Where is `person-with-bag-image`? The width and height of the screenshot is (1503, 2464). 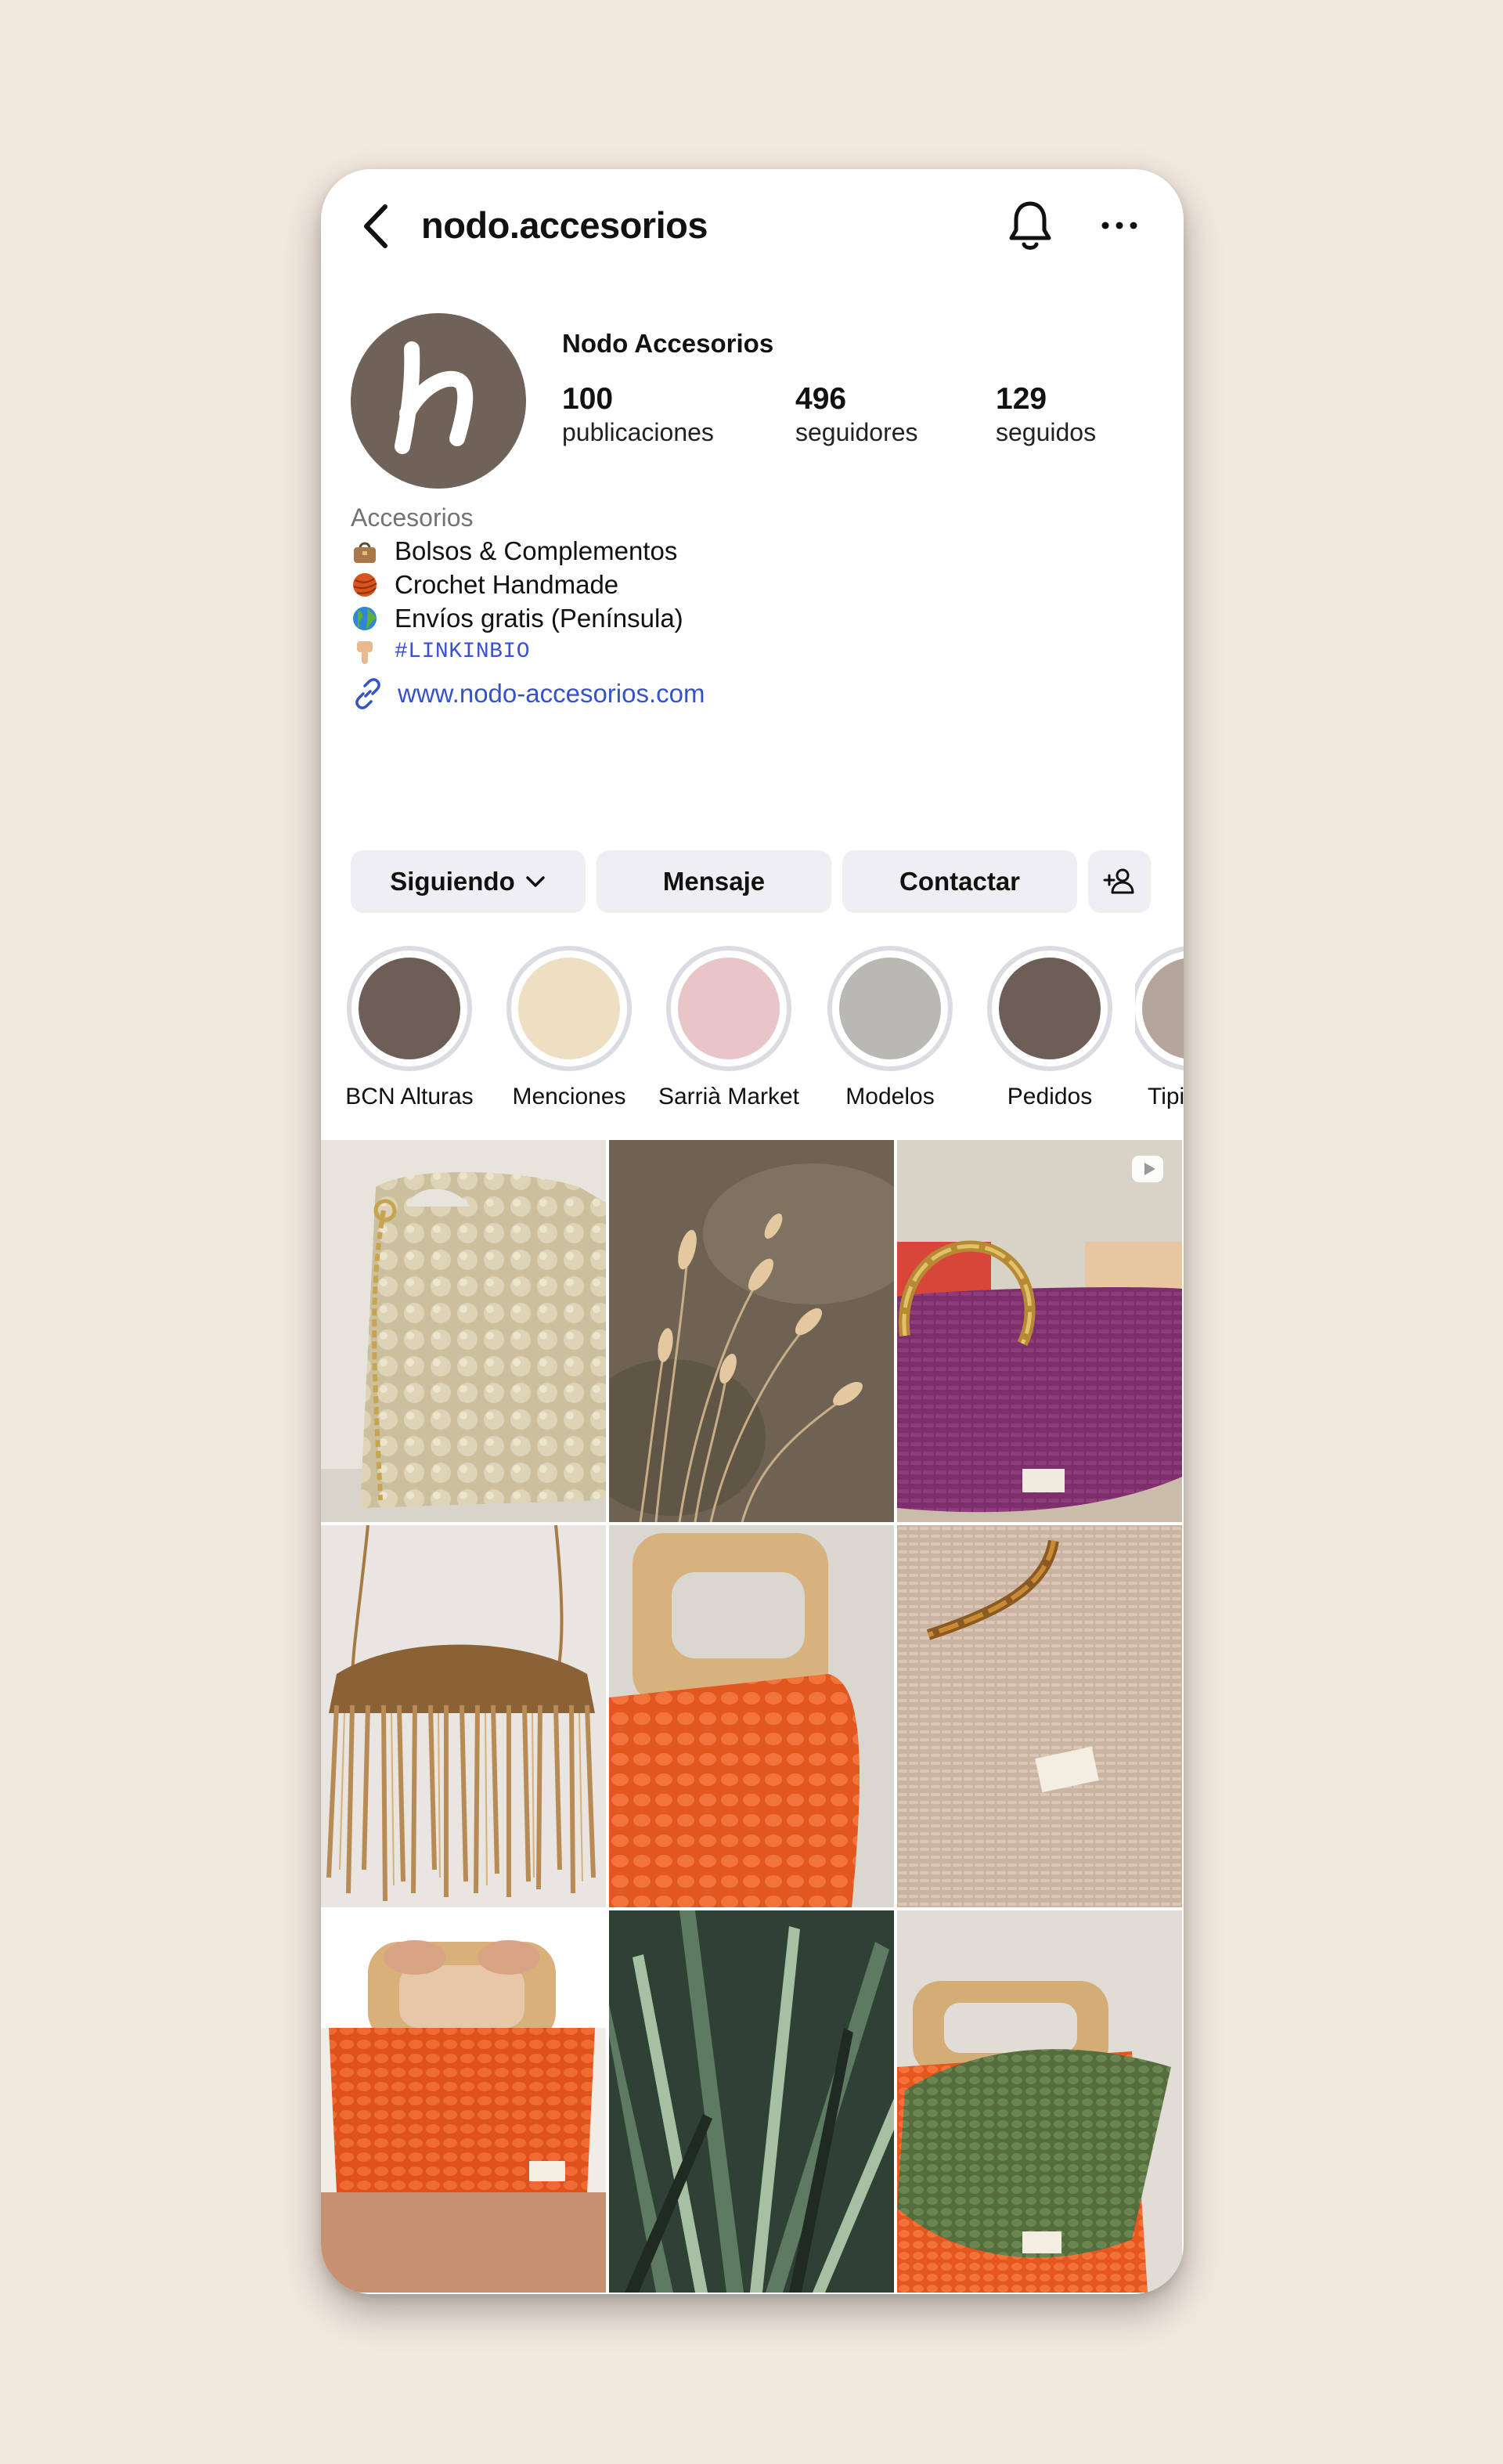
person-with-bag-image is located at coordinates (464, 2101).